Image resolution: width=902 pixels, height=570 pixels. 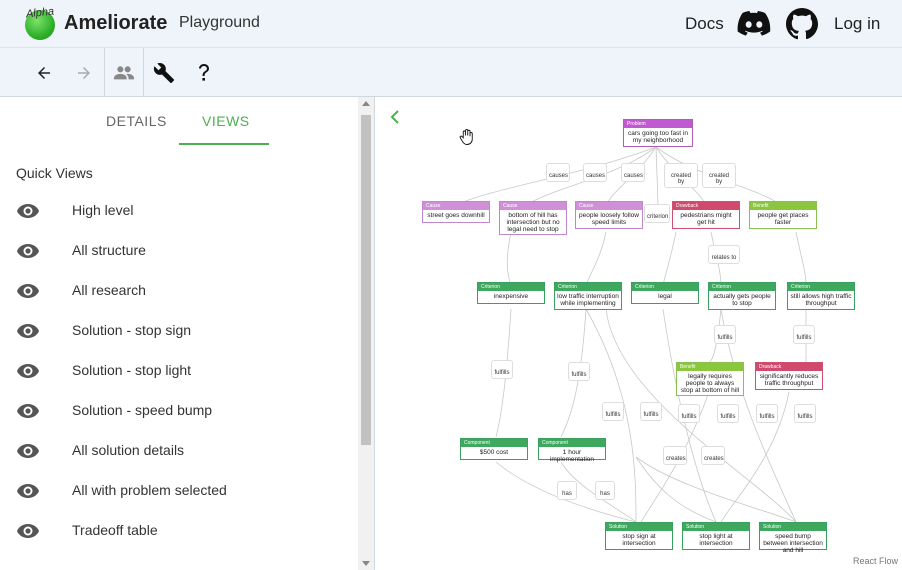 I want to click on node-text: still allows high traffic throughput, so click(x=821, y=300).